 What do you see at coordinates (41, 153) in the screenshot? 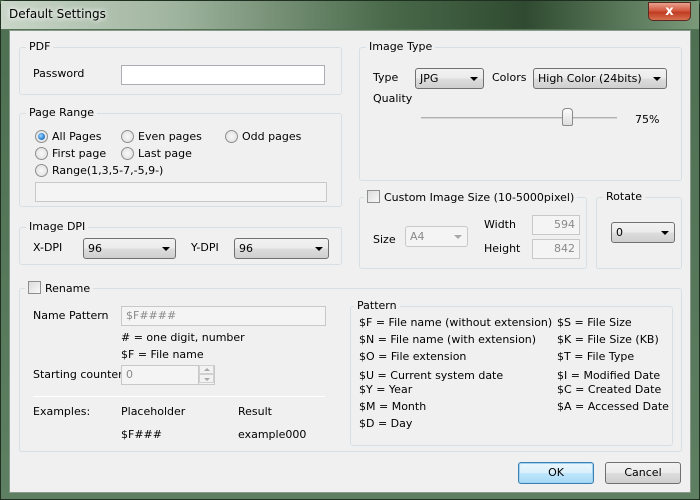
I see `radio-first-page` at bounding box center [41, 153].